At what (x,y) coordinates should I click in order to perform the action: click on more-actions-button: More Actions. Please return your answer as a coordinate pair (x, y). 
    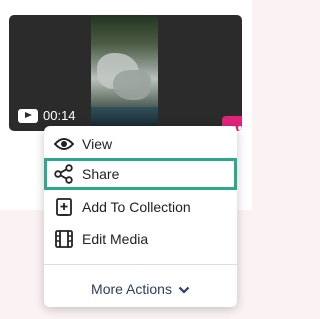
    Looking at the image, I should click on (140, 289).